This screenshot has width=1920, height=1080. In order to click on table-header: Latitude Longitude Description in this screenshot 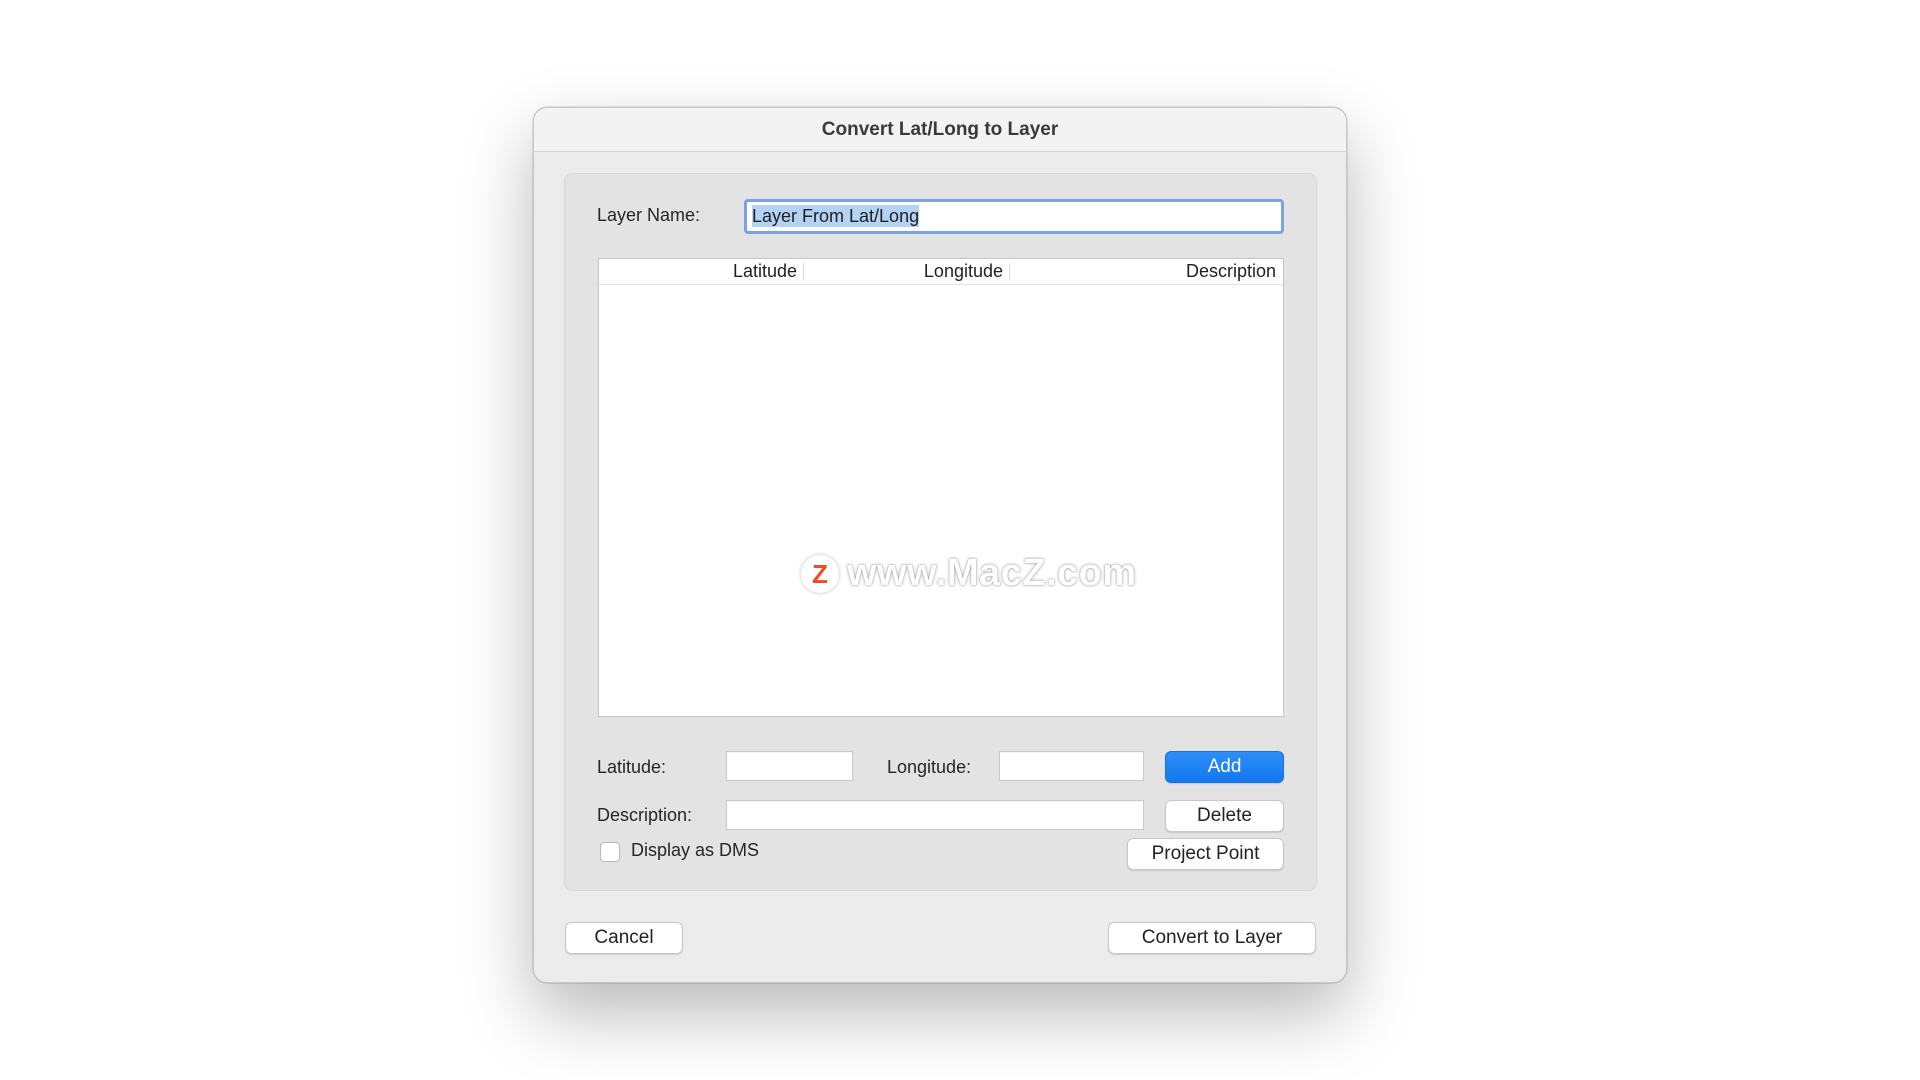, I will do `click(941, 272)`.